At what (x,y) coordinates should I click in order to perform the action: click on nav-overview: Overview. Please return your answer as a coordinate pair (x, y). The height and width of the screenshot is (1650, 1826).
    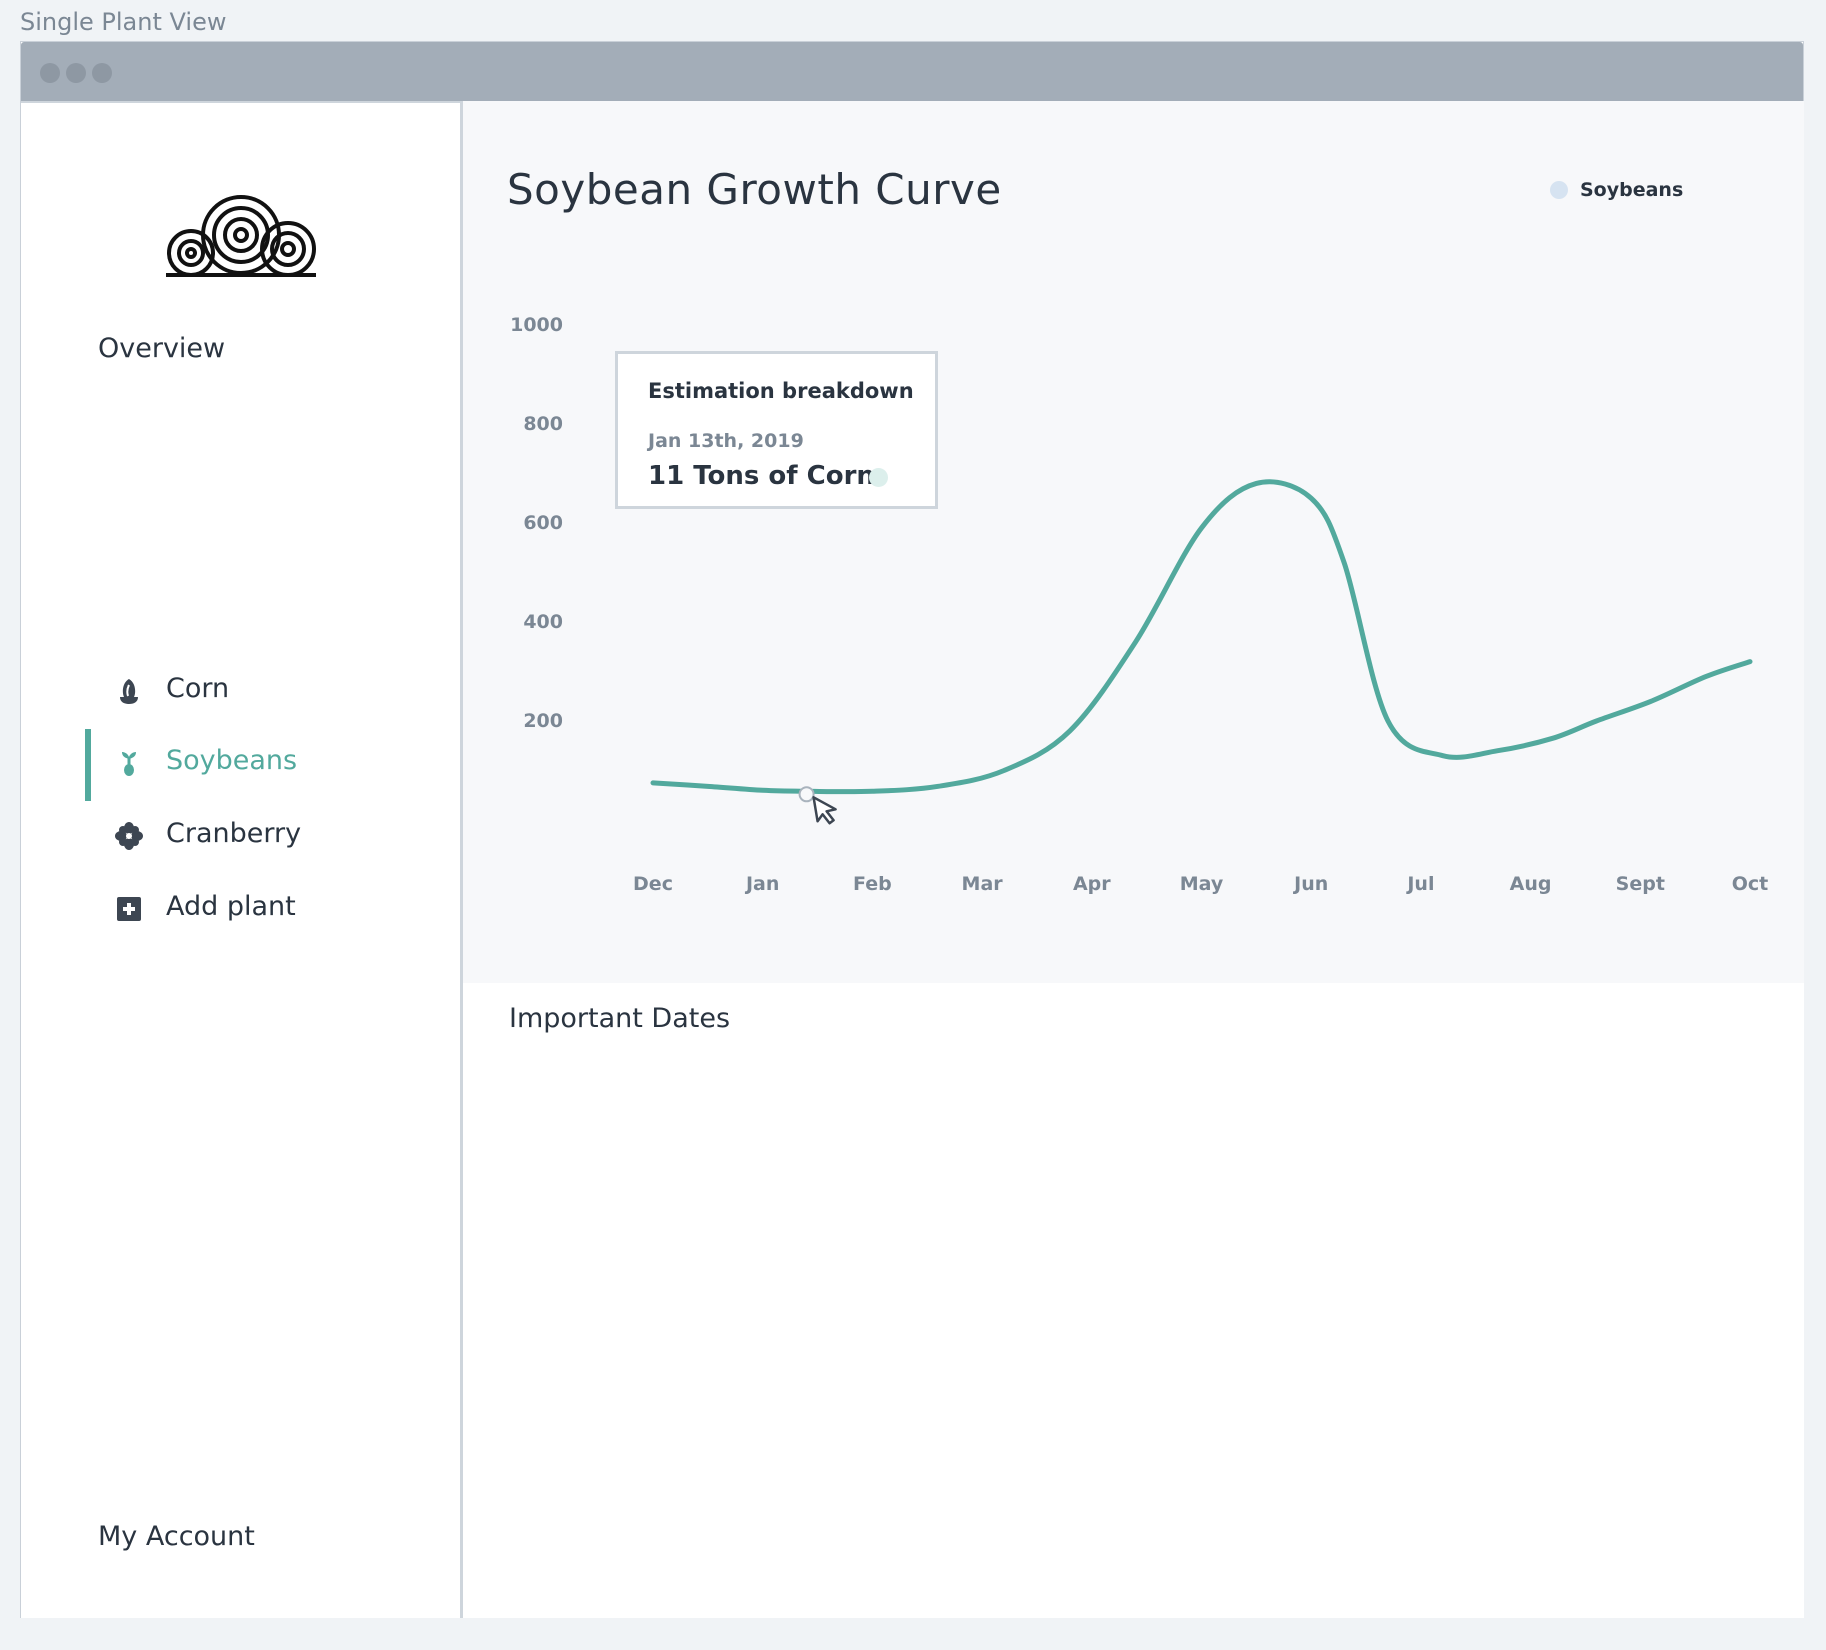
    Looking at the image, I should click on (161, 348).